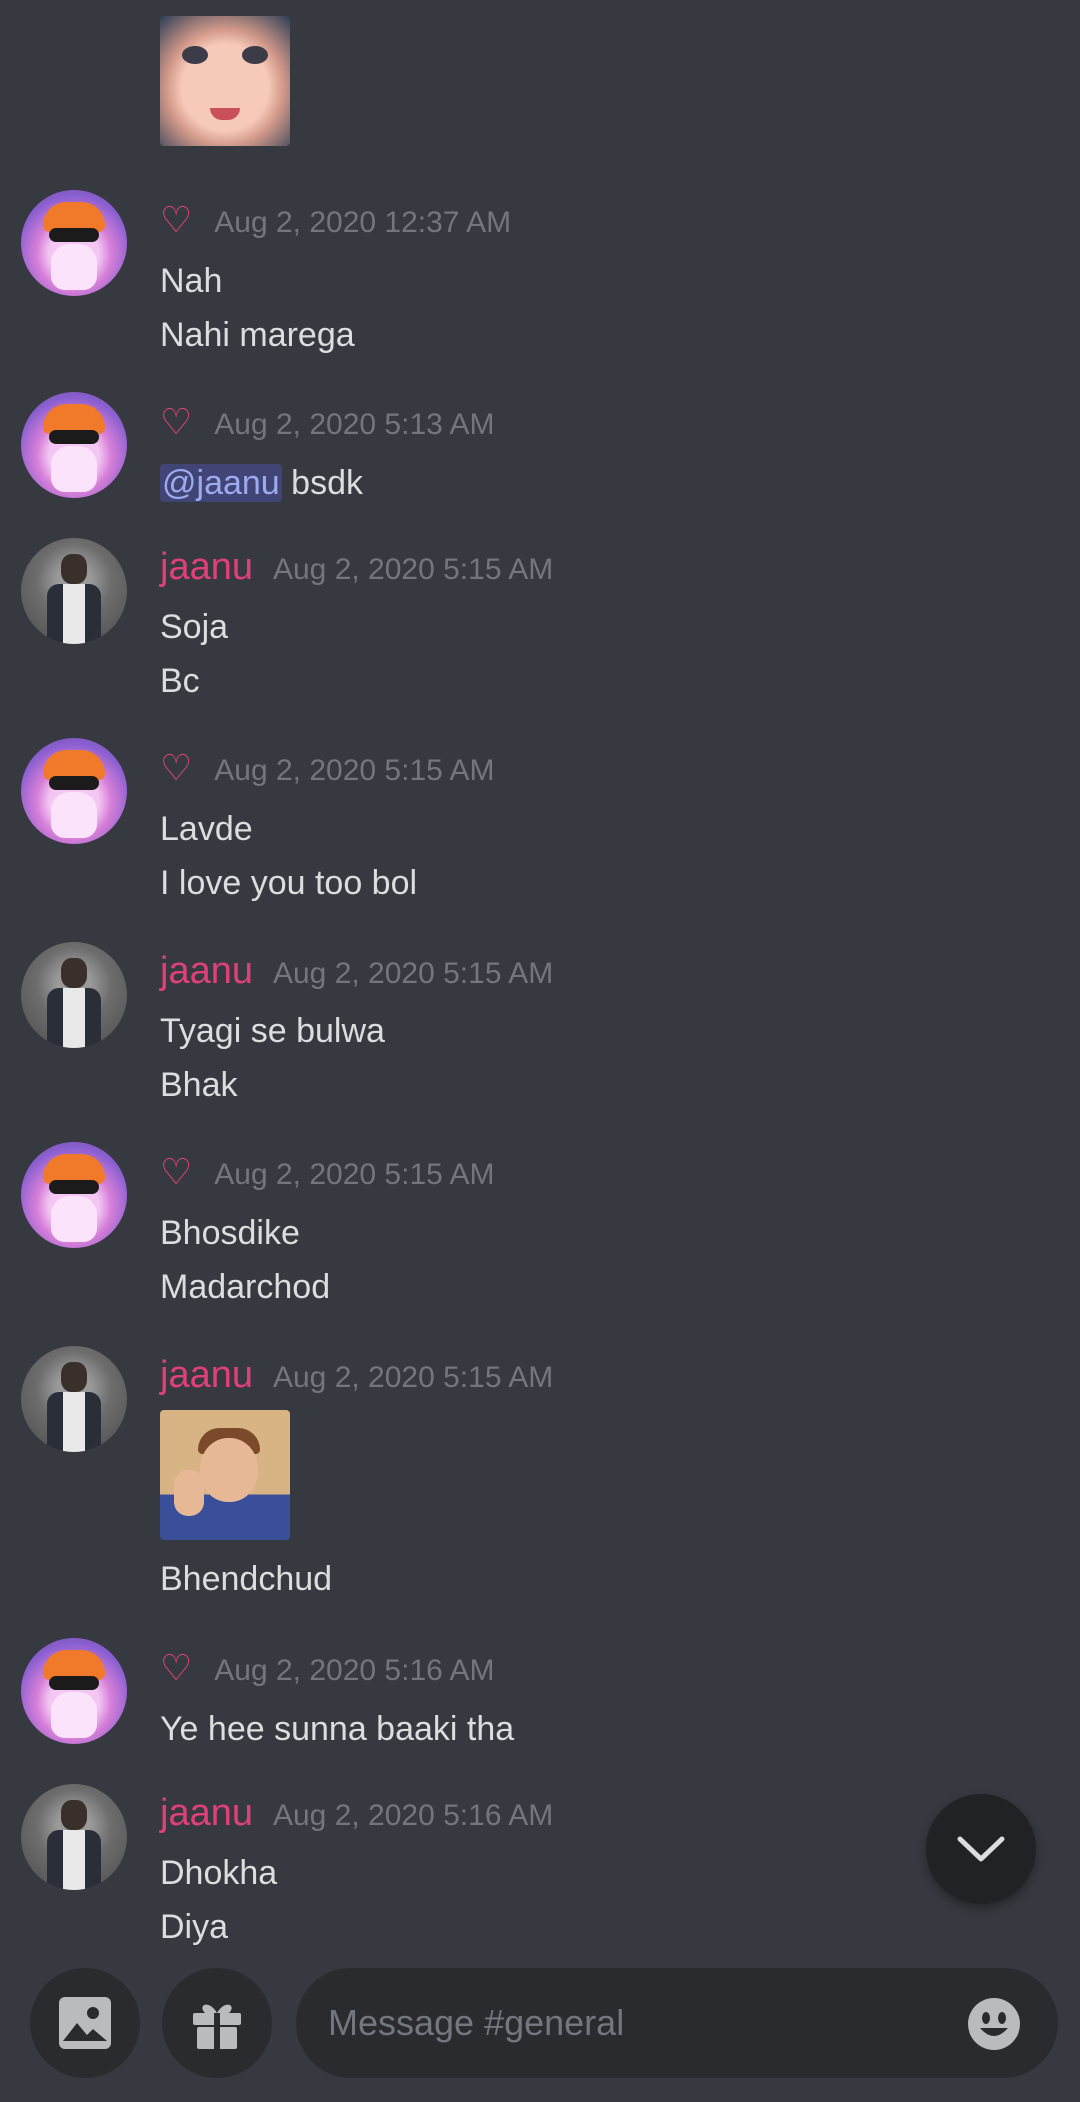 This screenshot has width=1080, height=2102. I want to click on timestamp: Aug 2, 2020 12:37 AM, so click(363, 222).